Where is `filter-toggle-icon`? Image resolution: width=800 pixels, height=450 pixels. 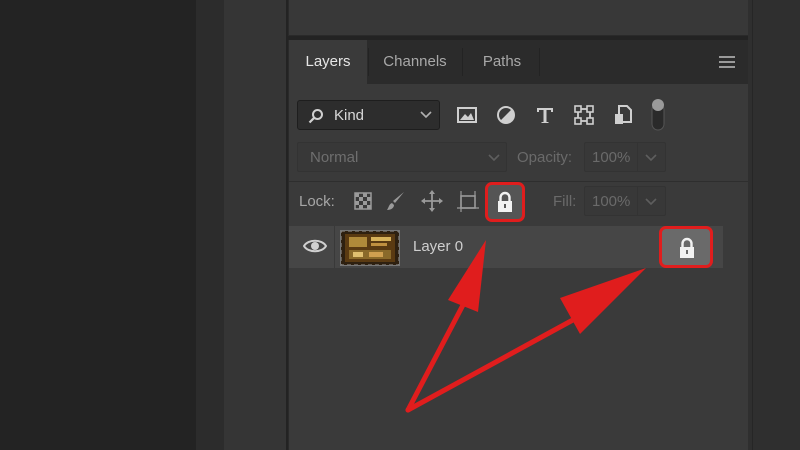 filter-toggle-icon is located at coordinates (658, 115).